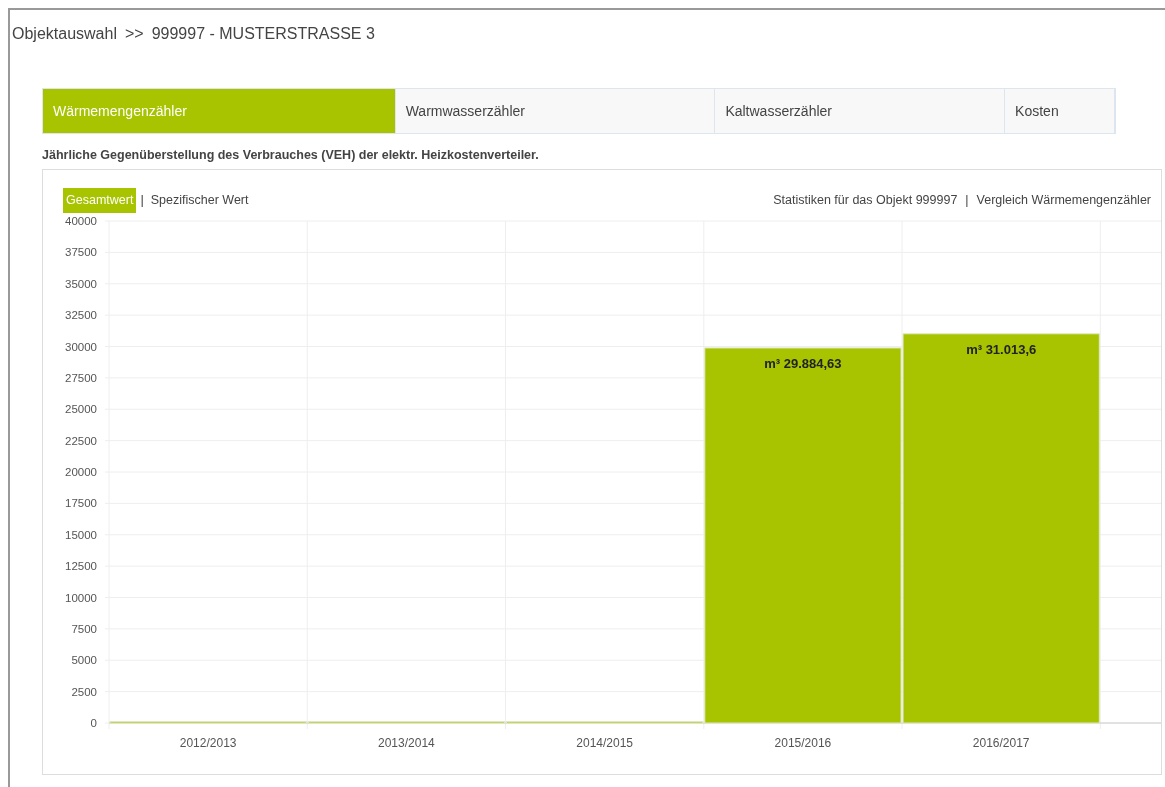 This screenshot has width=1165, height=787. I want to click on data-label: m³ 31.013,6, so click(1001, 349).